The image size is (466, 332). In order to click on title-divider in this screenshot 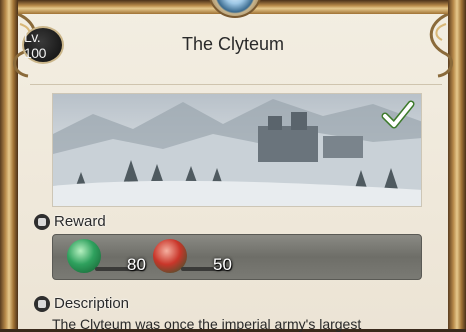, I will do `click(236, 84)`.